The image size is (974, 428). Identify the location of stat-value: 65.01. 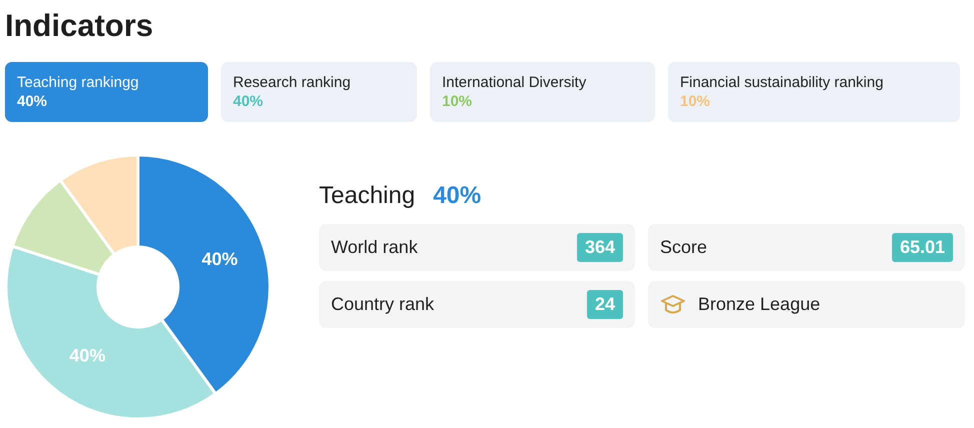
(922, 247).